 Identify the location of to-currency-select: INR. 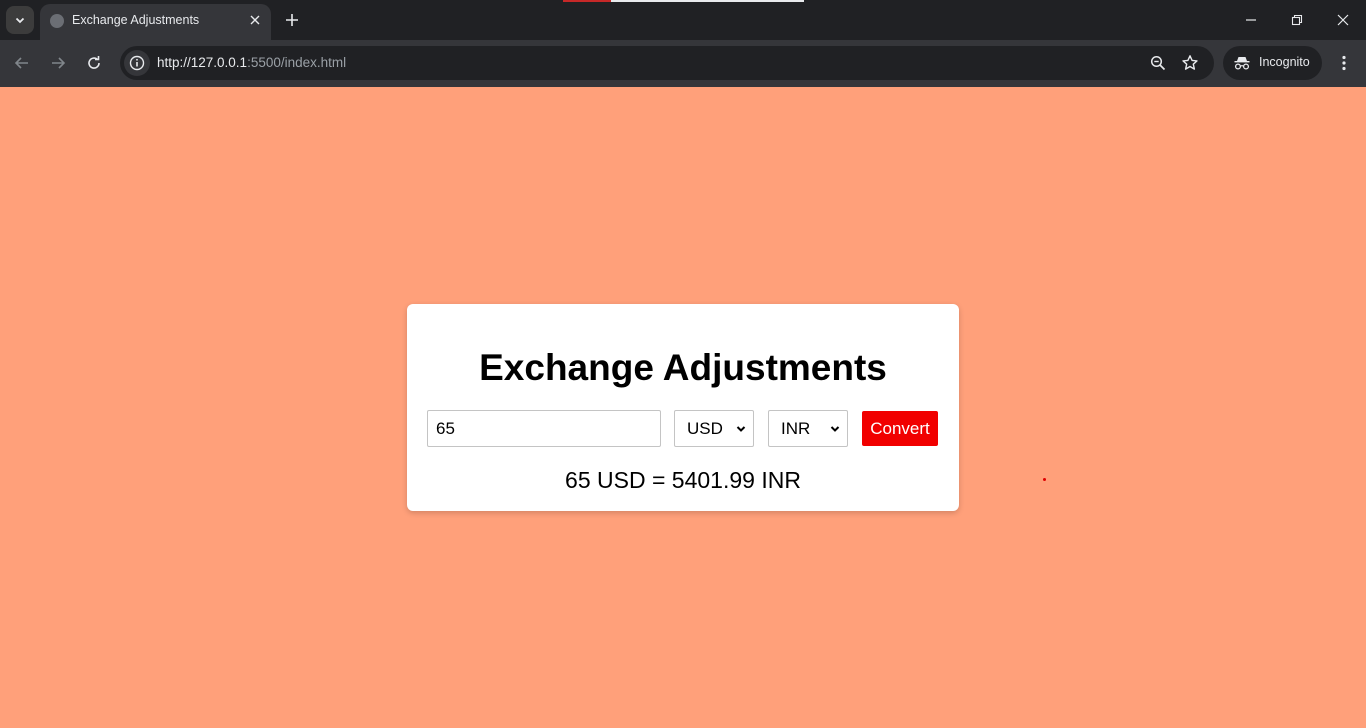
(808, 428).